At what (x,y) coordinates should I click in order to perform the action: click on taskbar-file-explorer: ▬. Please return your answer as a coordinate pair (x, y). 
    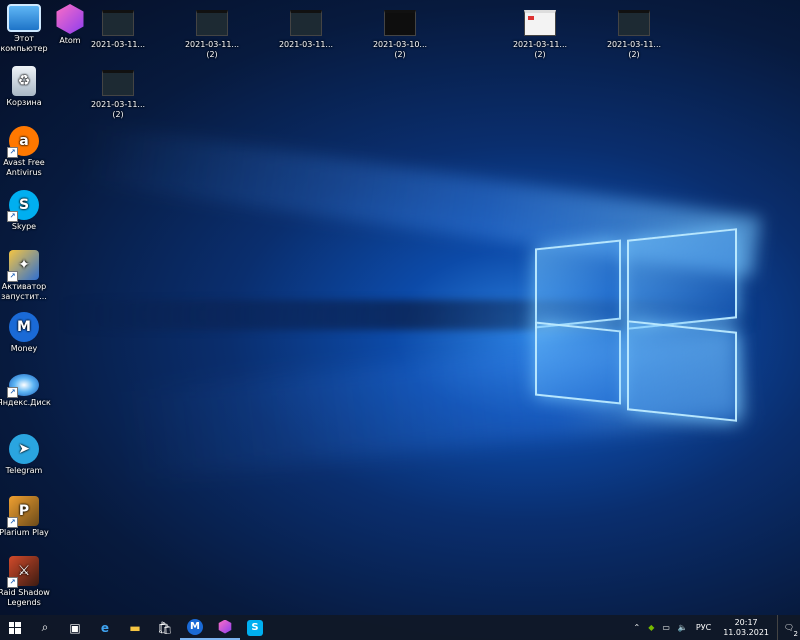
    Looking at the image, I should click on (135, 627).